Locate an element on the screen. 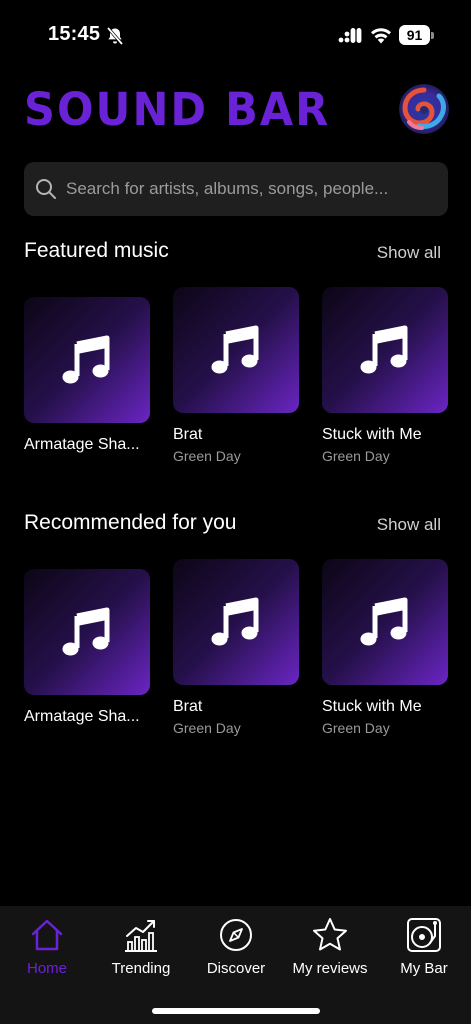 The height and width of the screenshot is (1024, 471). home-indicator is located at coordinates (236, 1011).